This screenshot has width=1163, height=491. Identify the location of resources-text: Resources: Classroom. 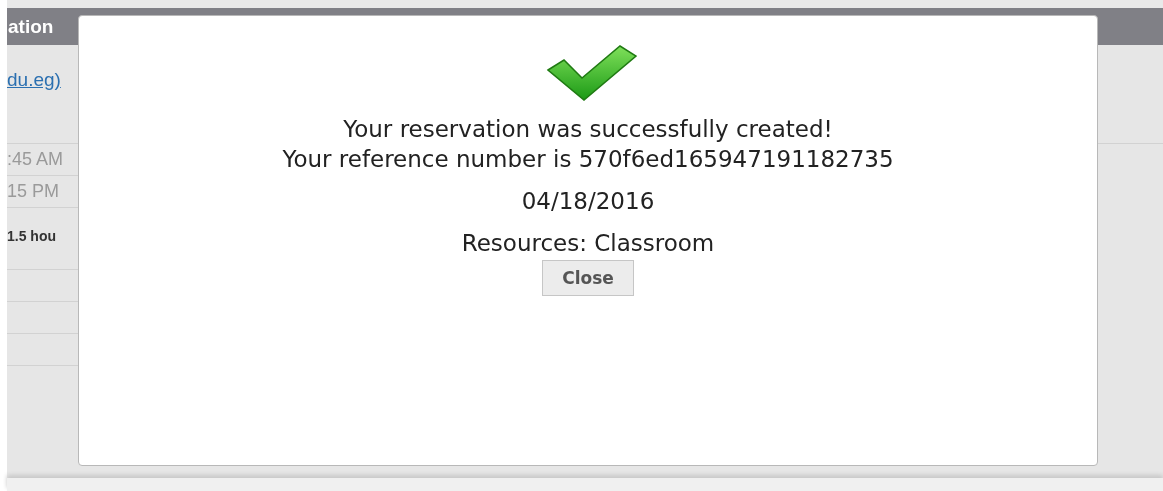
(588, 243).